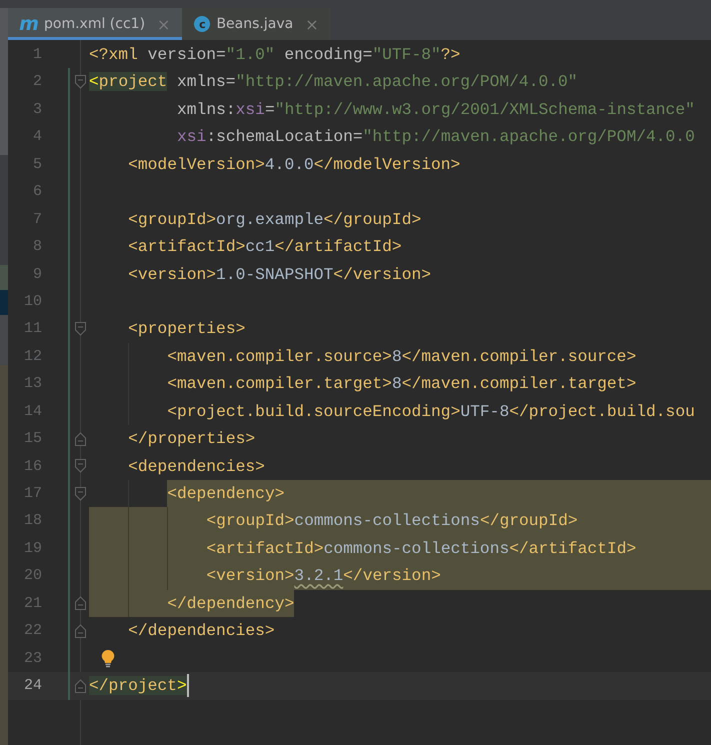 This screenshot has width=711, height=745. What do you see at coordinates (280, 275) in the screenshot?
I see `code-line: <version>1.0-SNAPSHOT</version>` at bounding box center [280, 275].